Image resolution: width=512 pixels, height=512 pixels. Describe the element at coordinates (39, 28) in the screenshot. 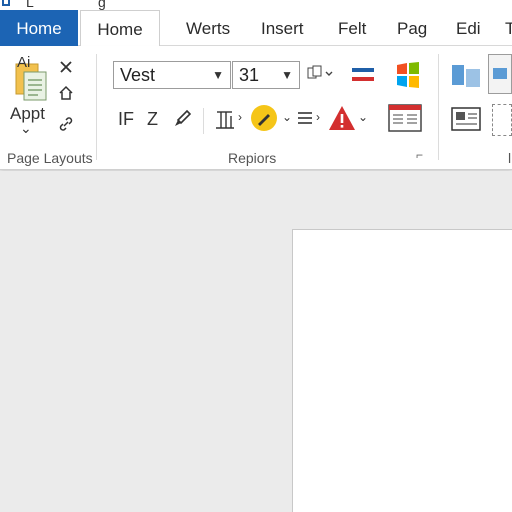

I see `tab-file: Home` at that location.